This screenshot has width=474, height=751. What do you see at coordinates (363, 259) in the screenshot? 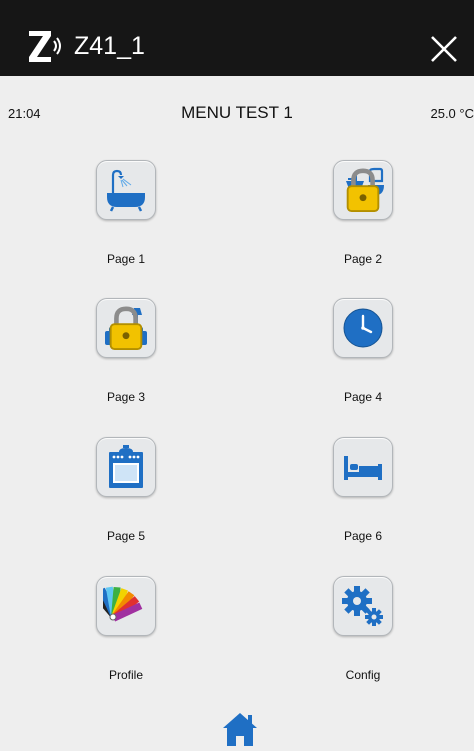
I see `tile-label: Page 2` at bounding box center [363, 259].